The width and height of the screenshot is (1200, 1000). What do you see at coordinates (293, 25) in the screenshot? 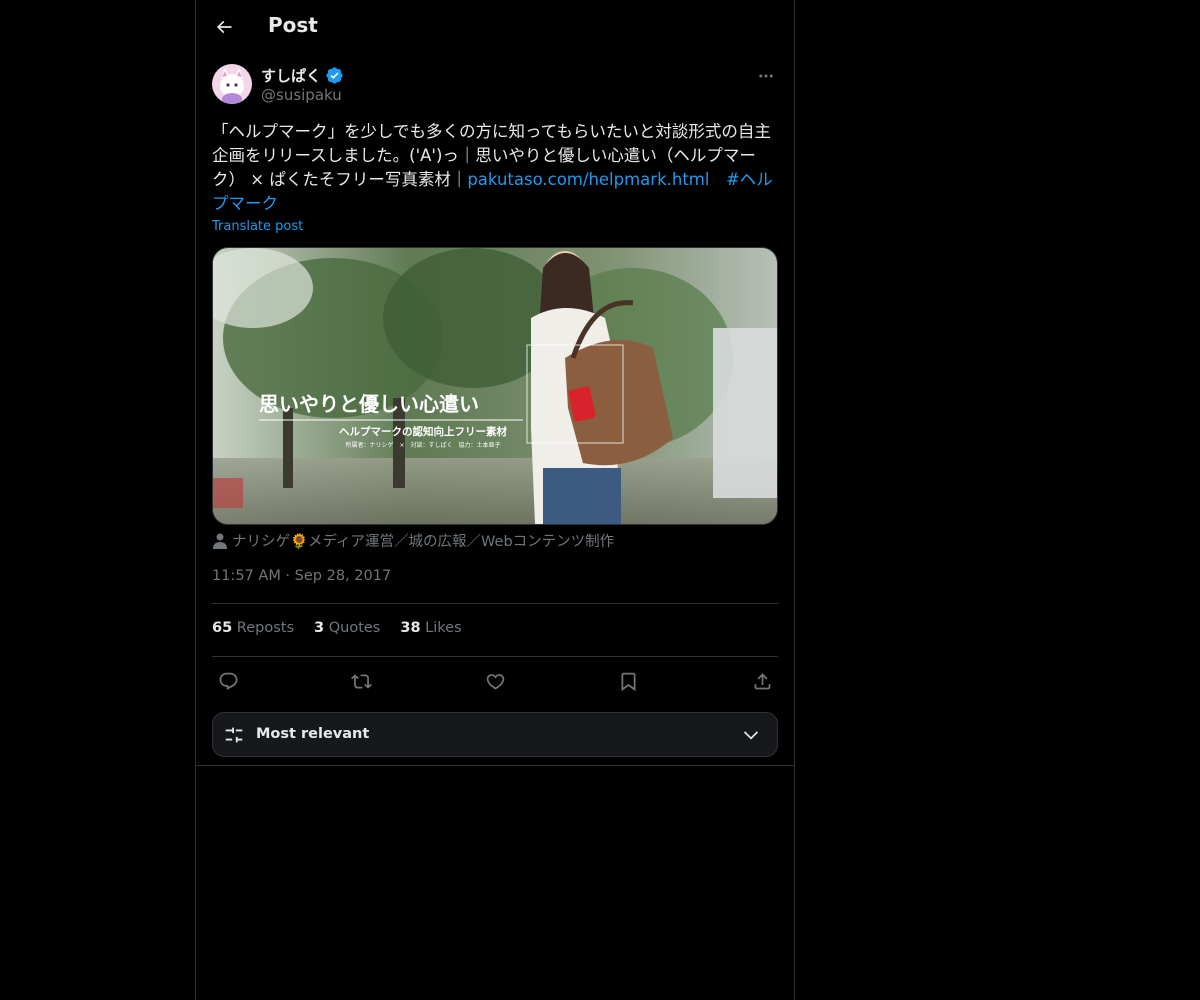
I see `page-title: Post` at bounding box center [293, 25].